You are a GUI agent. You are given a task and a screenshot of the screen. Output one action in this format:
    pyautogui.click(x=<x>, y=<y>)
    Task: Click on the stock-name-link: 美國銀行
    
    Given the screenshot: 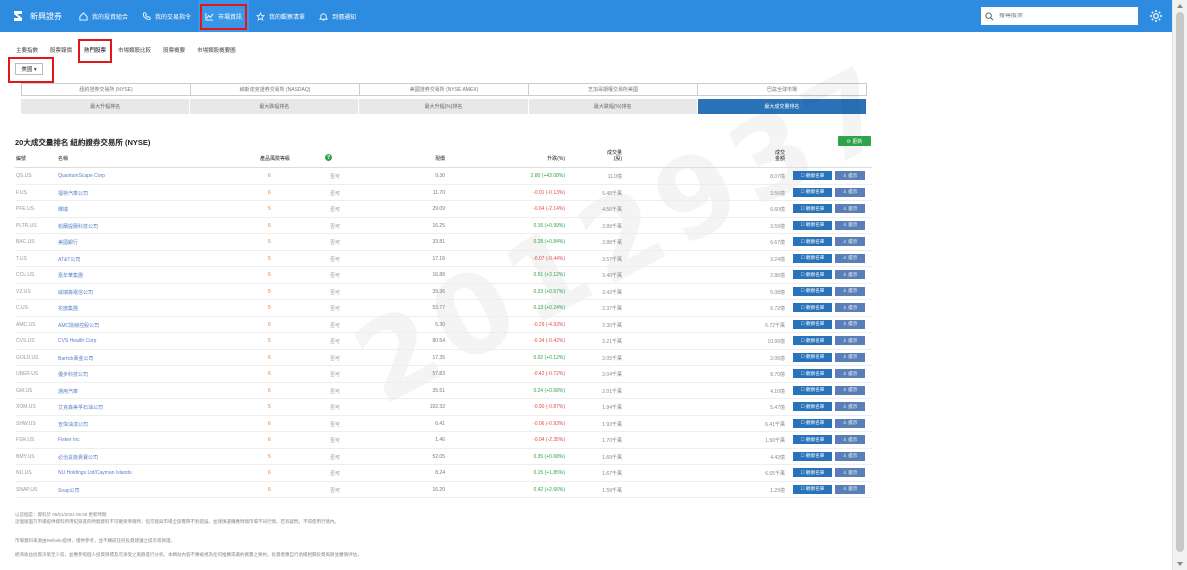 What is the action you would take?
    pyautogui.click(x=68, y=242)
    